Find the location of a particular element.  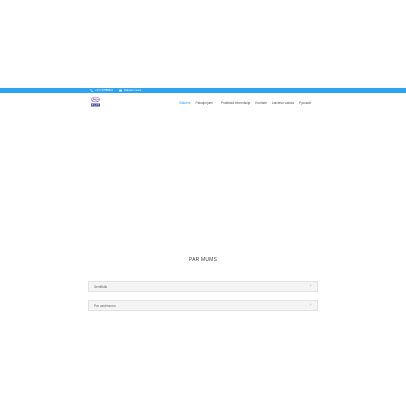

nav-item-label: Latviešu valoda is located at coordinates (282, 102).